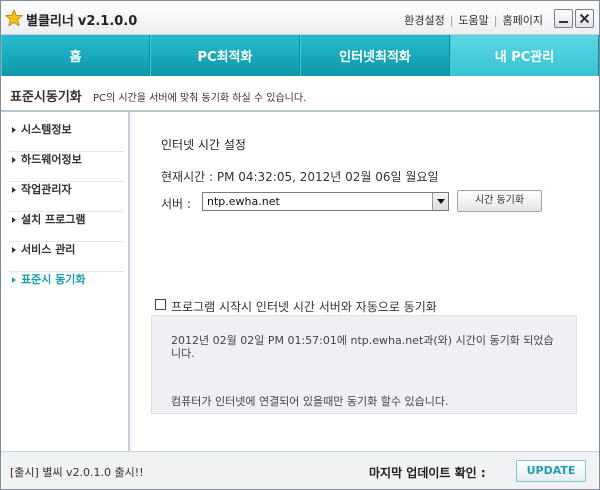 This screenshot has height=490, width=600. Describe the element at coordinates (300, 18) in the screenshot. I see `title-bar: 별클리너 v2.1.0.0 환경설정 | 도움말 | 홈페이지` at that location.